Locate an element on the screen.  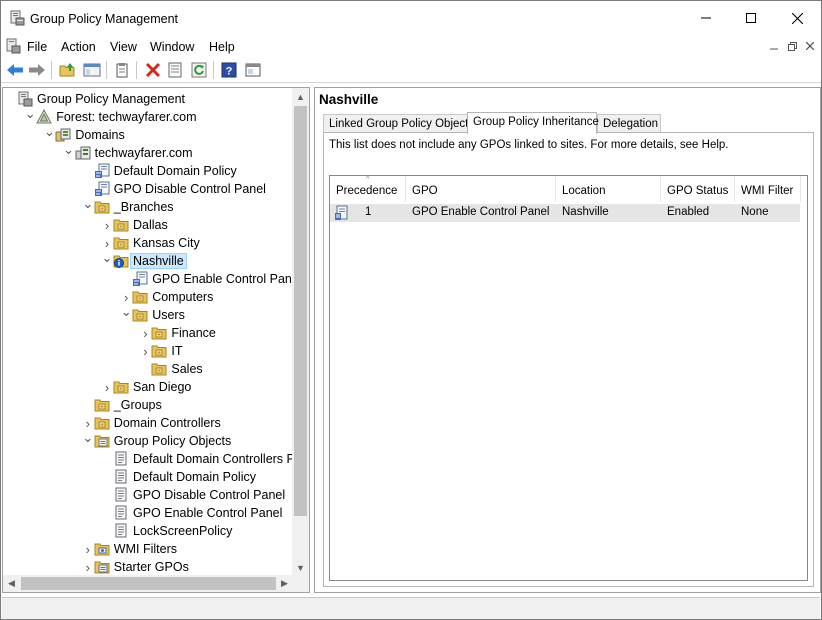
tree-node: › San Diego is located at coordinates (146, 387).